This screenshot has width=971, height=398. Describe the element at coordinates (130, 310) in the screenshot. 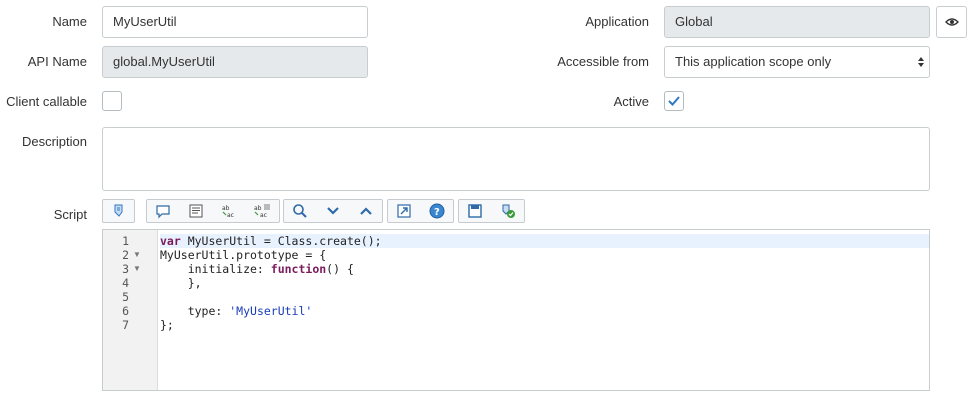

I see `line-number-gutter: 1 2 3 4 5 6 7 ▼ ▼` at that location.